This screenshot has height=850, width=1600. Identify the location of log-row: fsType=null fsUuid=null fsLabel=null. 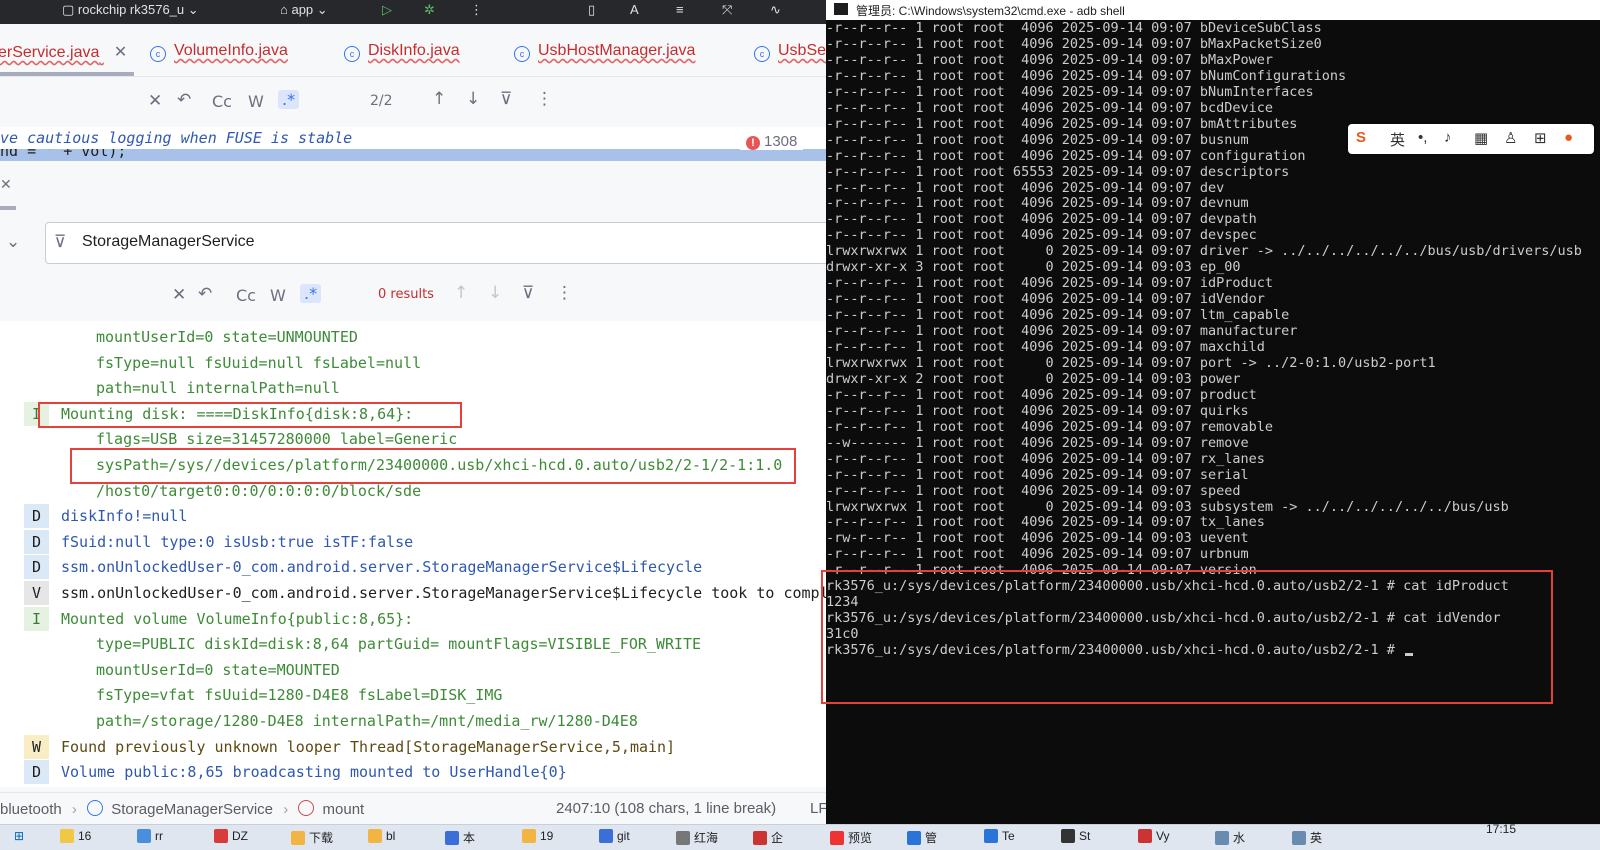
(413, 363).